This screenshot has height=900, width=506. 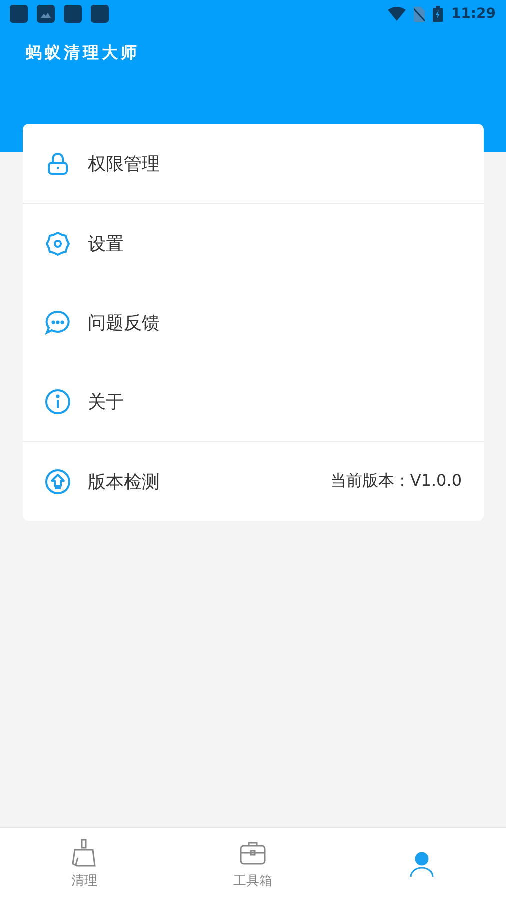 I want to click on menu-item: 设置, so click(x=253, y=243).